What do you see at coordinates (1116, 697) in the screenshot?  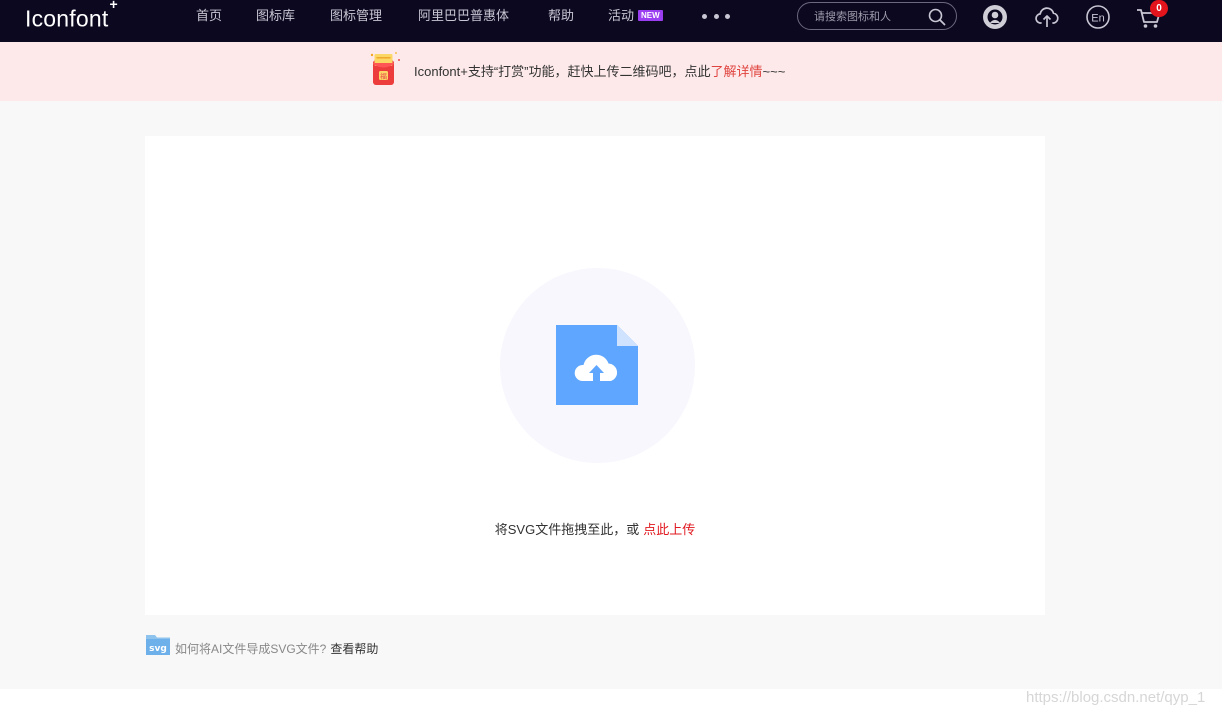 I see `watermark: https://blog.csdn.net/qyp_1` at bounding box center [1116, 697].